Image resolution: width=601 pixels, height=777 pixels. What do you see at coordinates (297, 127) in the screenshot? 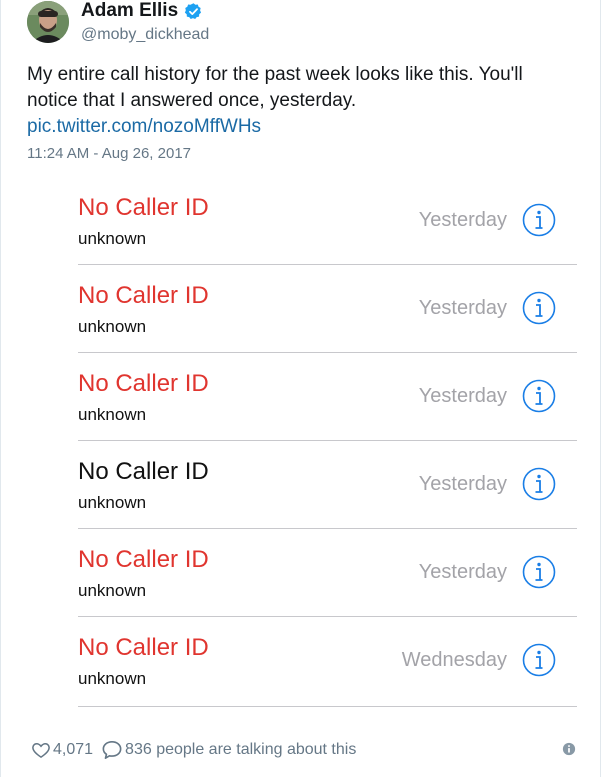
I see `tweet-media-link: pic.twitter.com/nozoMffWHs` at bounding box center [297, 127].